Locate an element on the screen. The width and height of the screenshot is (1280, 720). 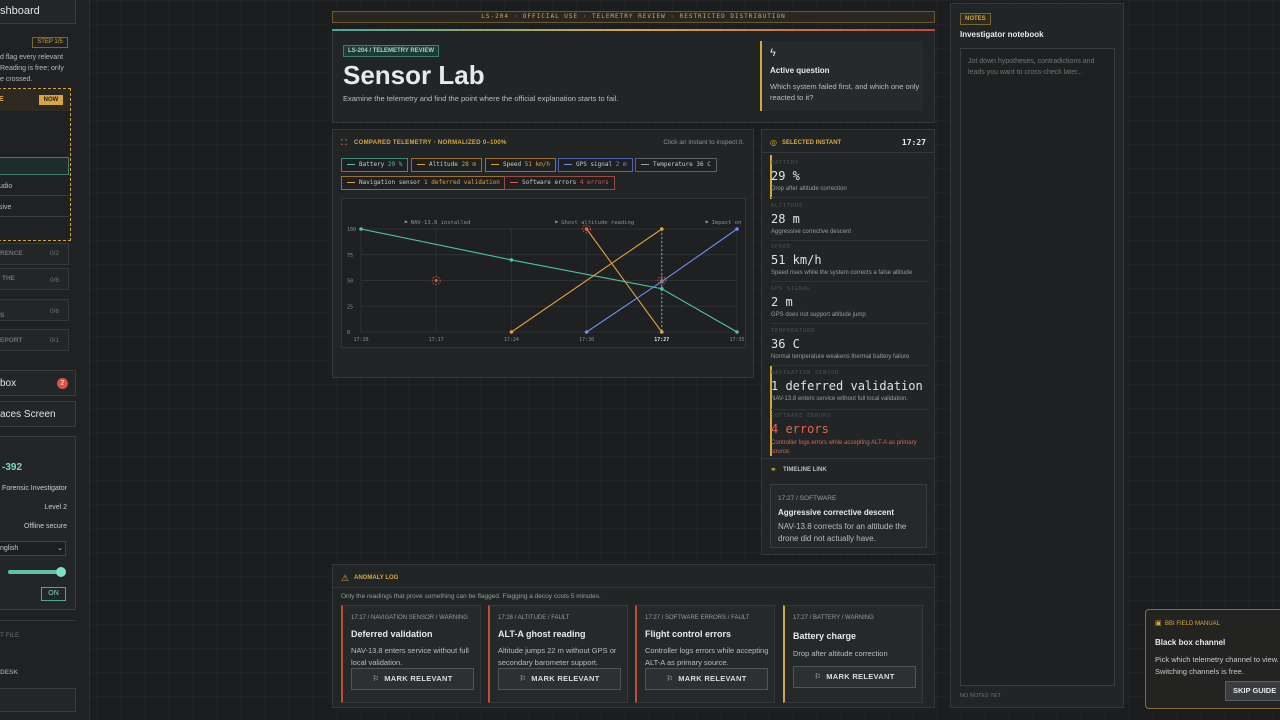
instant-title: SELECTED INSTANT is located at coordinates (812, 143).